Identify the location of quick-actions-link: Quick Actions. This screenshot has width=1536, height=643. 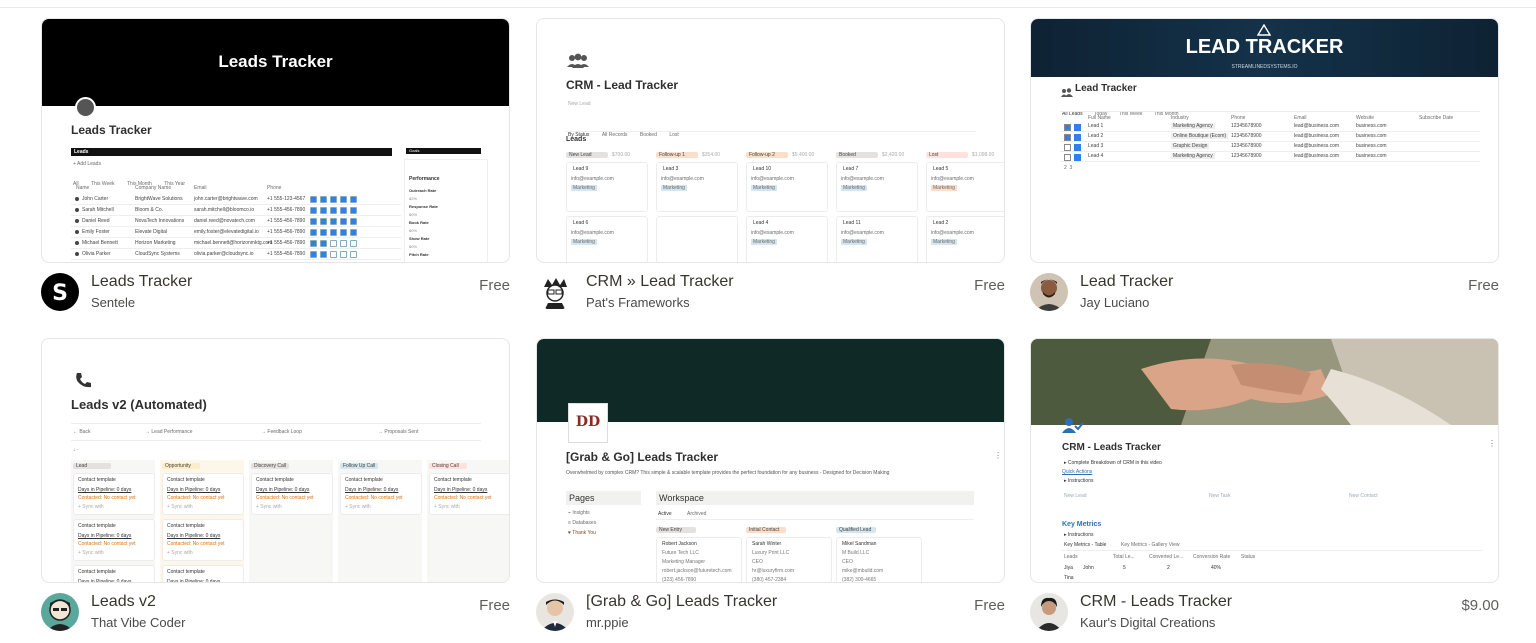
(1077, 472).